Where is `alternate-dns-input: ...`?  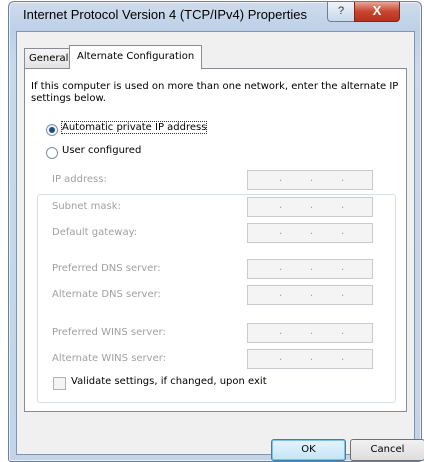
alternate-dns-input: ... is located at coordinates (310, 295).